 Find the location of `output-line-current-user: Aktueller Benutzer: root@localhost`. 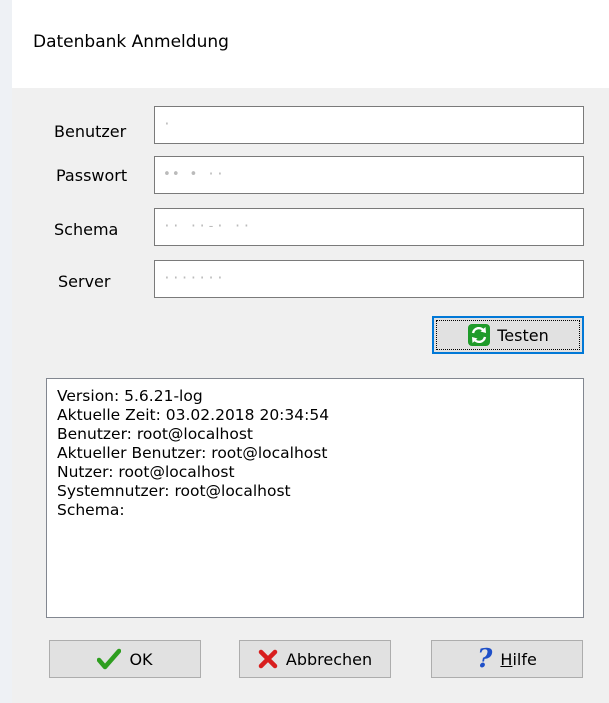

output-line-current-user: Aktueller Benutzer: root@localhost is located at coordinates (192, 453).